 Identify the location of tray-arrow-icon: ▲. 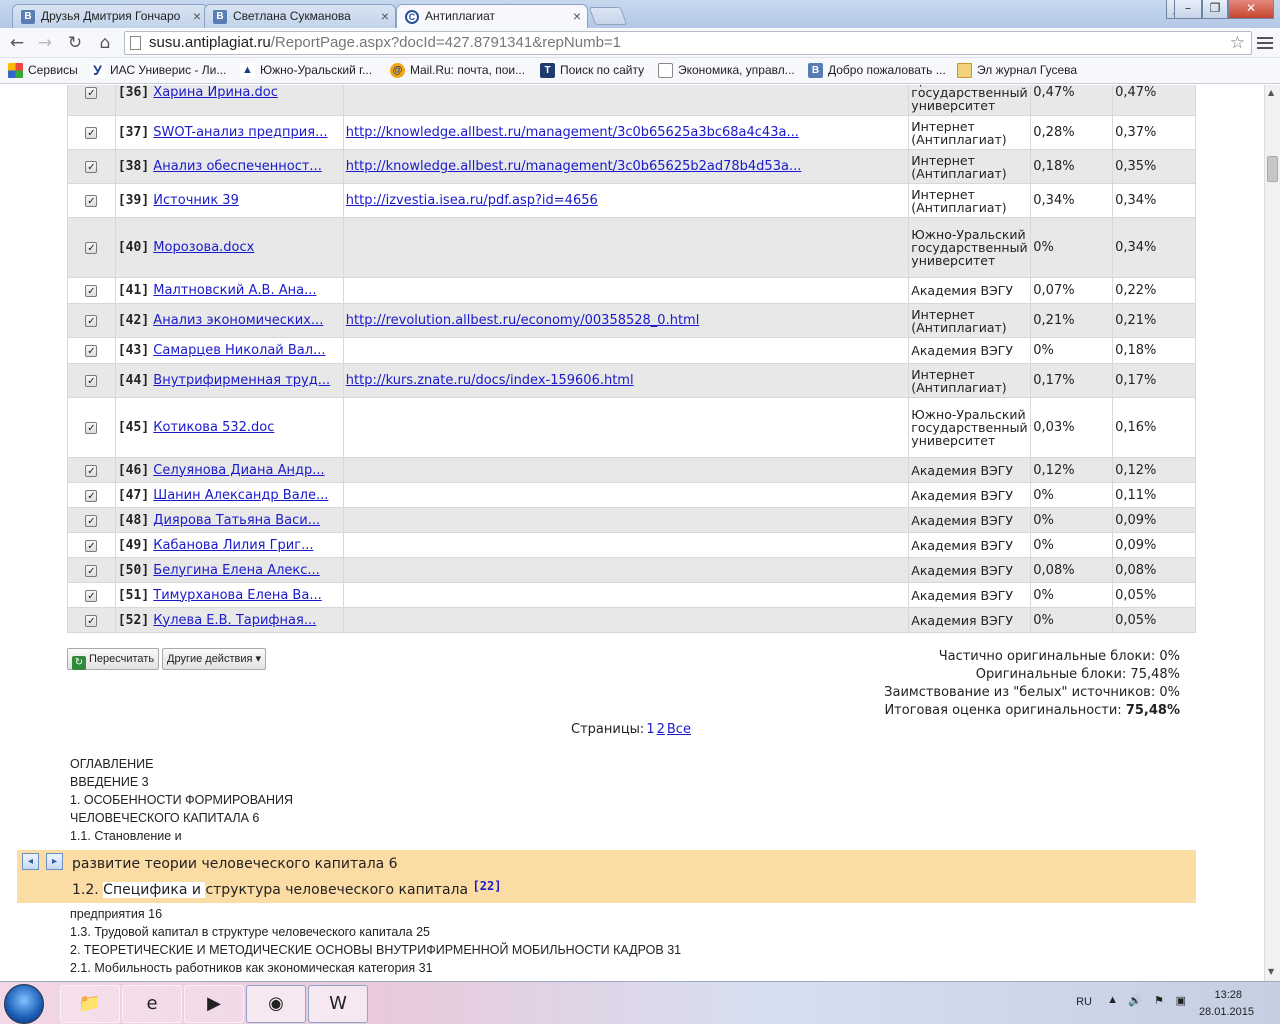
(1112, 1000).